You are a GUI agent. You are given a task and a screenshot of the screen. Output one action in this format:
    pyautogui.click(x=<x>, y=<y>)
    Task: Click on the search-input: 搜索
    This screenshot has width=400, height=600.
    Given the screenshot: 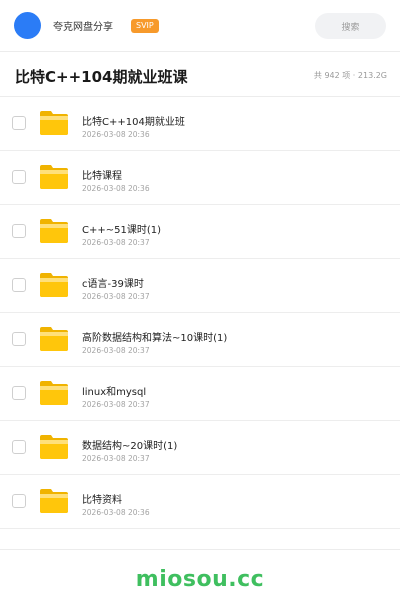 What is the action you would take?
    pyautogui.click(x=350, y=26)
    